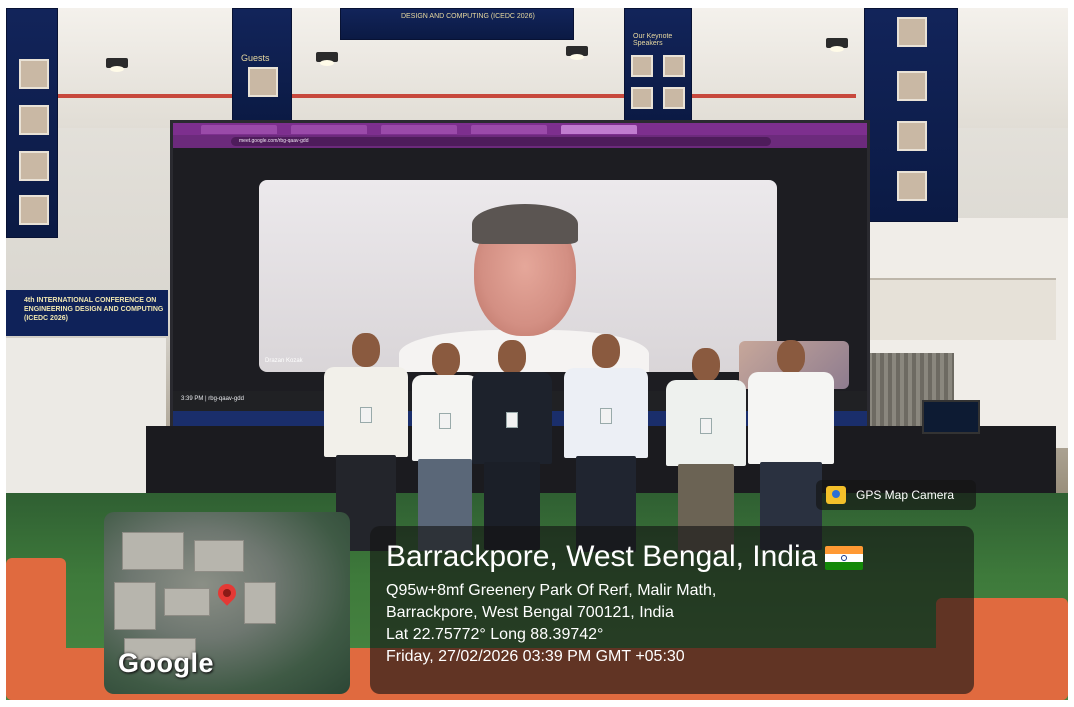  I want to click on browser-tab-bar, so click(520, 129).